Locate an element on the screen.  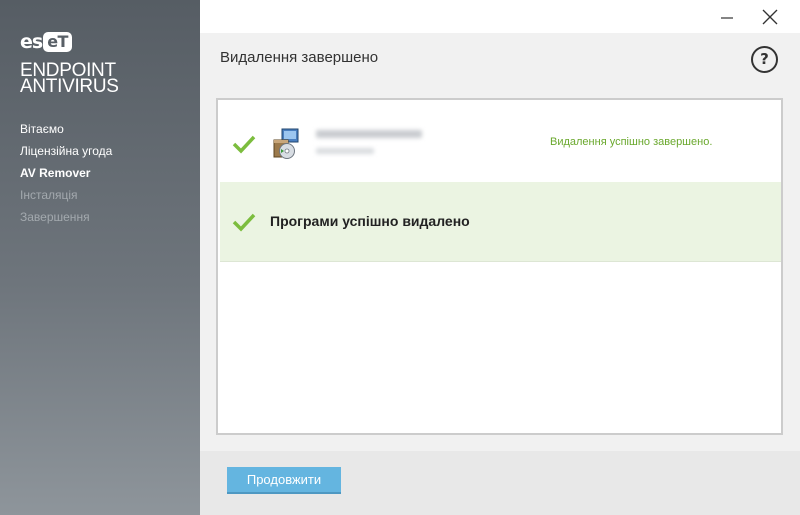
close-icon is located at coordinates (770, 17).